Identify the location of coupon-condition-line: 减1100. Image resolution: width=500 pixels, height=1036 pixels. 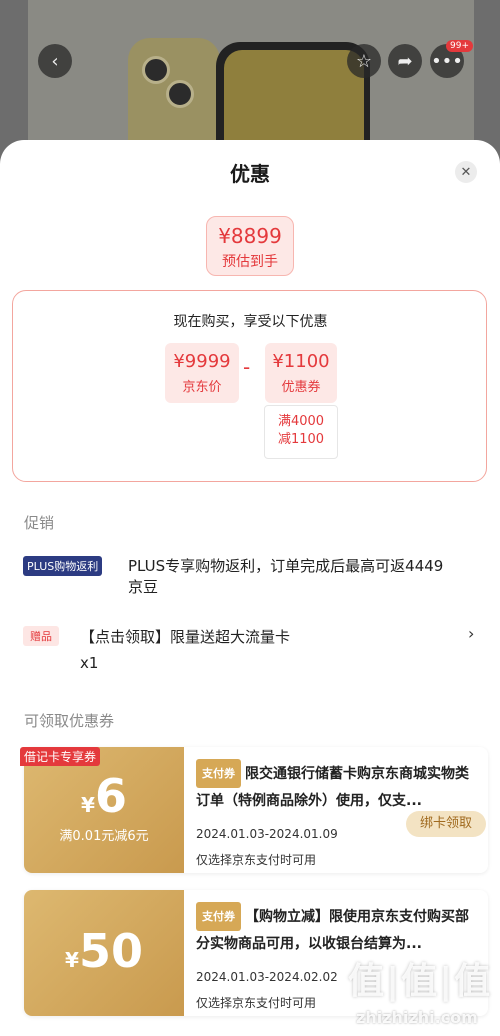
(301, 439).